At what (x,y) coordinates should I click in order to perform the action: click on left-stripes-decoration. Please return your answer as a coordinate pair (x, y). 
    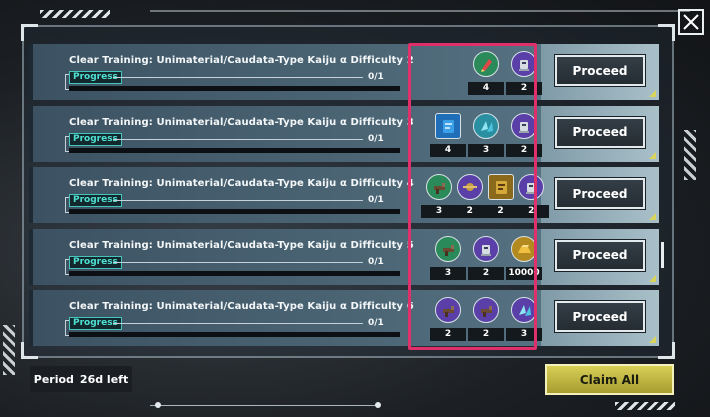
    Looking at the image, I should click on (9, 350).